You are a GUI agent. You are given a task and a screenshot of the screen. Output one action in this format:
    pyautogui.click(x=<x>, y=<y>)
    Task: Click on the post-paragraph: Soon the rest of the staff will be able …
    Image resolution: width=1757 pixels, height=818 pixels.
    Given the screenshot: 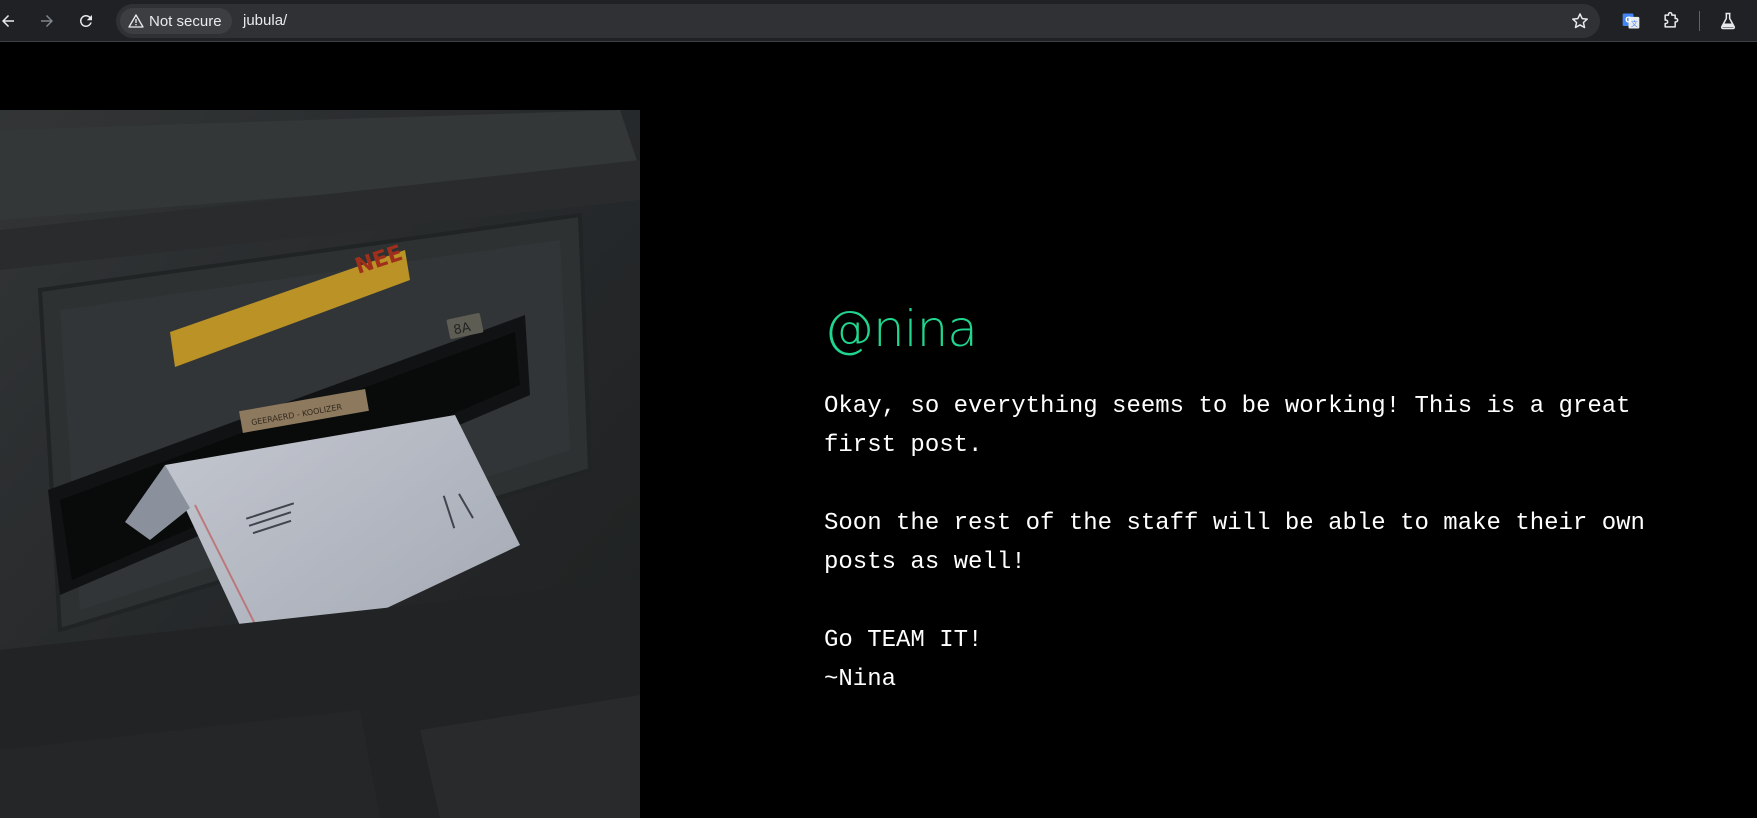 What is the action you would take?
    pyautogui.click(x=1242, y=543)
    